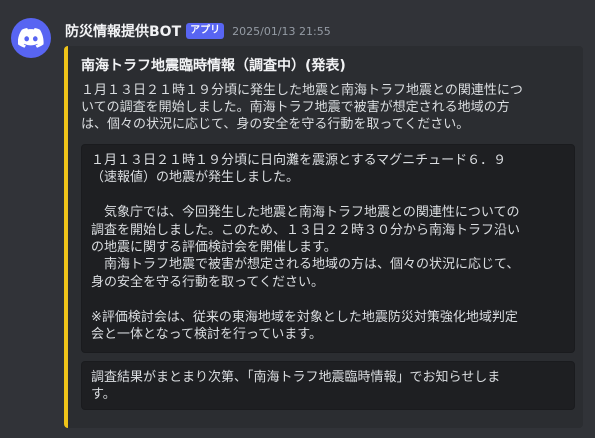 The height and width of the screenshot is (438, 595). I want to click on avatar, so click(31, 38).